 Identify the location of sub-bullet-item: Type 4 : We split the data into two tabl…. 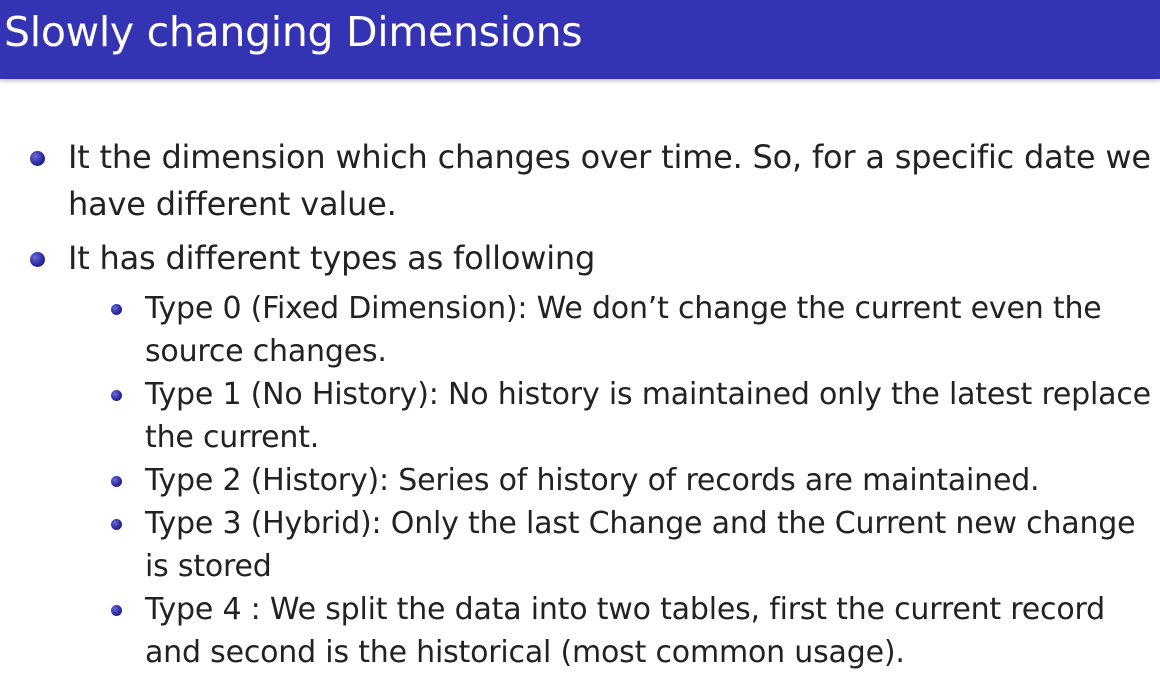
(625, 631).